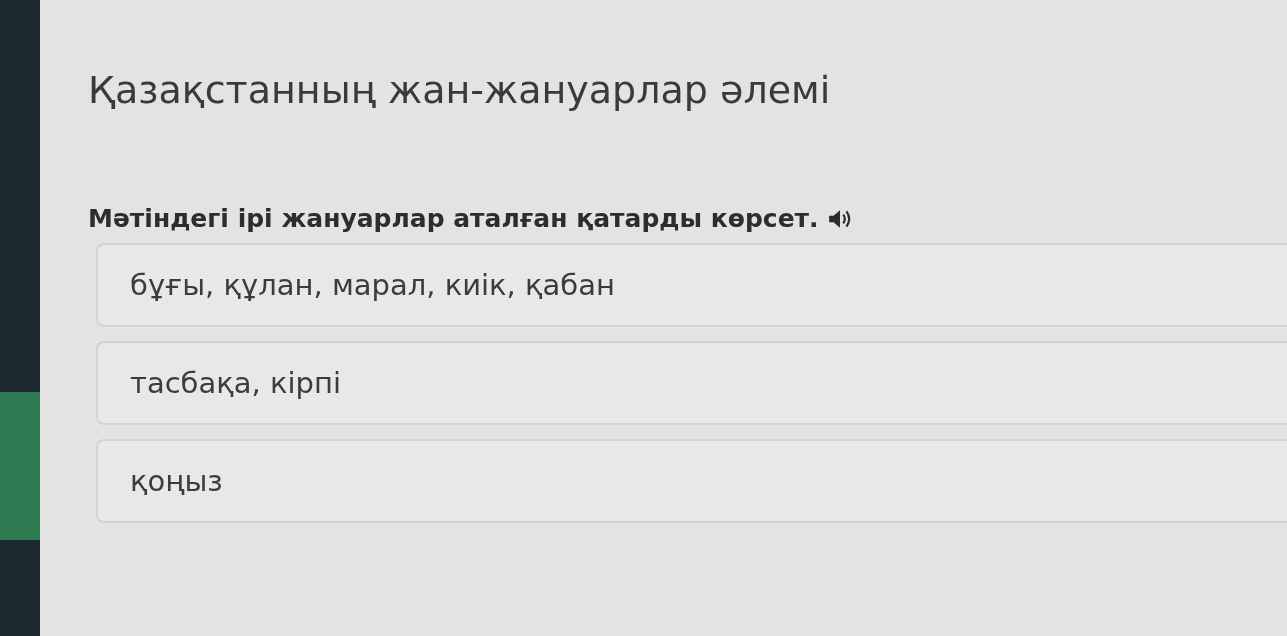 The height and width of the screenshot is (636, 1287). Describe the element at coordinates (691, 481) in the screenshot. I see `answer-option: қоңыз` at that location.